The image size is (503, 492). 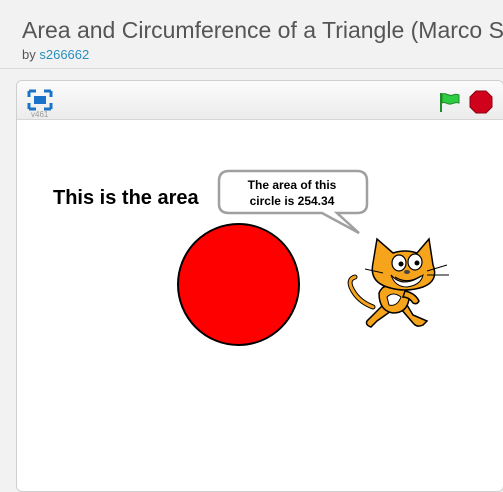 I want to click on speech-line-2: circle is 254.34, so click(x=292, y=201).